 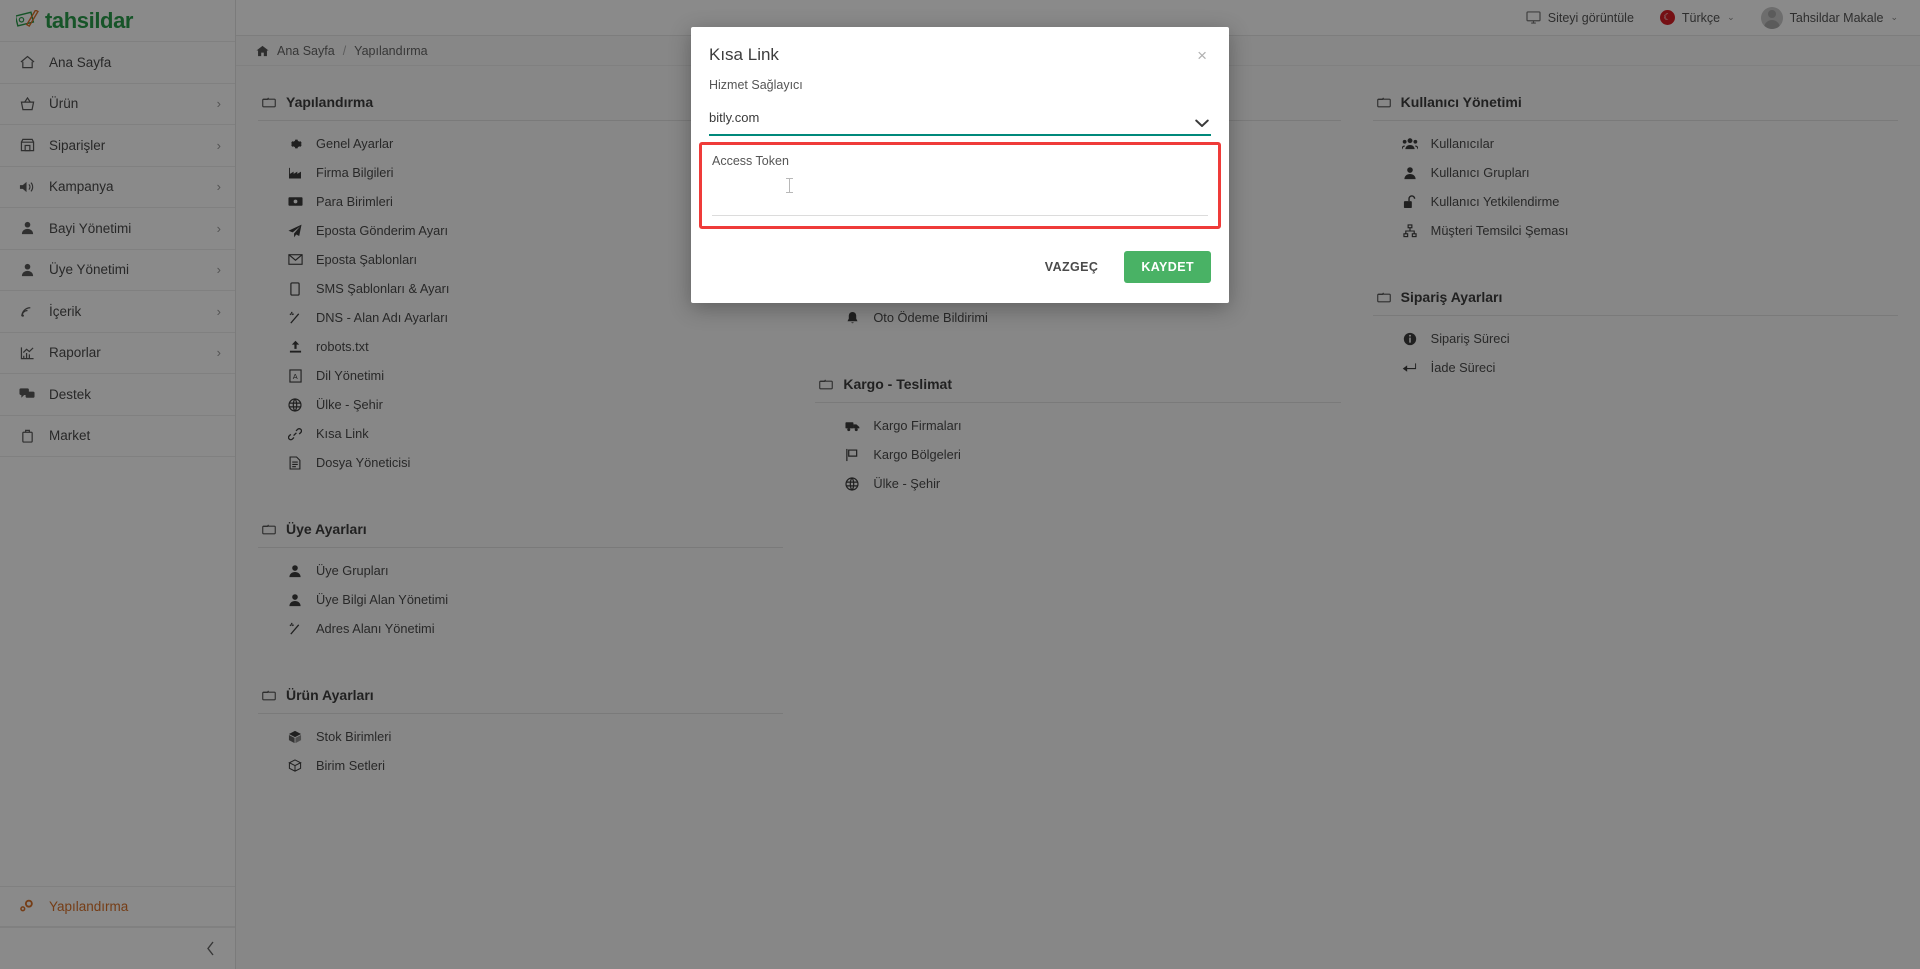 What do you see at coordinates (960, 266) in the screenshot?
I see `modal-footer: VAZGEÇ KAYDET` at bounding box center [960, 266].